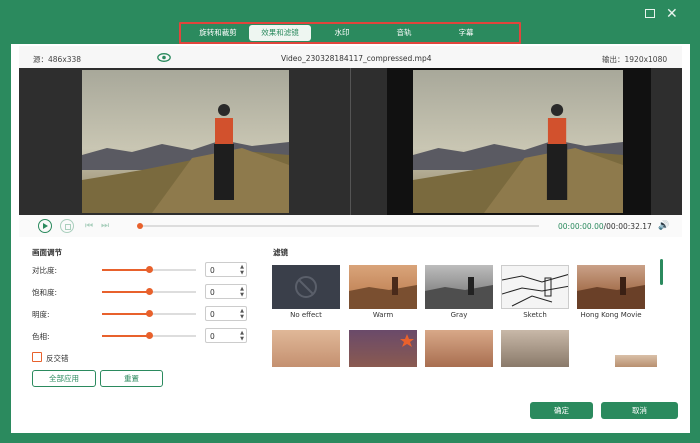  I want to click on filter-thumb-no-effect, so click(306, 287).